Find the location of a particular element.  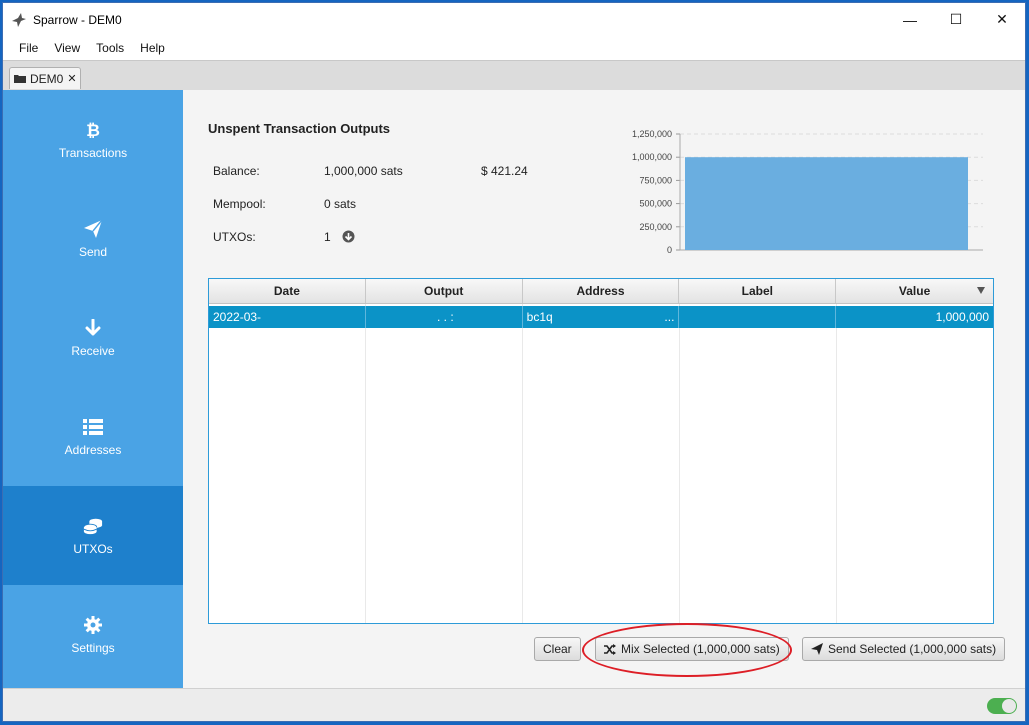

arrow-down-icon is located at coordinates (93, 328).